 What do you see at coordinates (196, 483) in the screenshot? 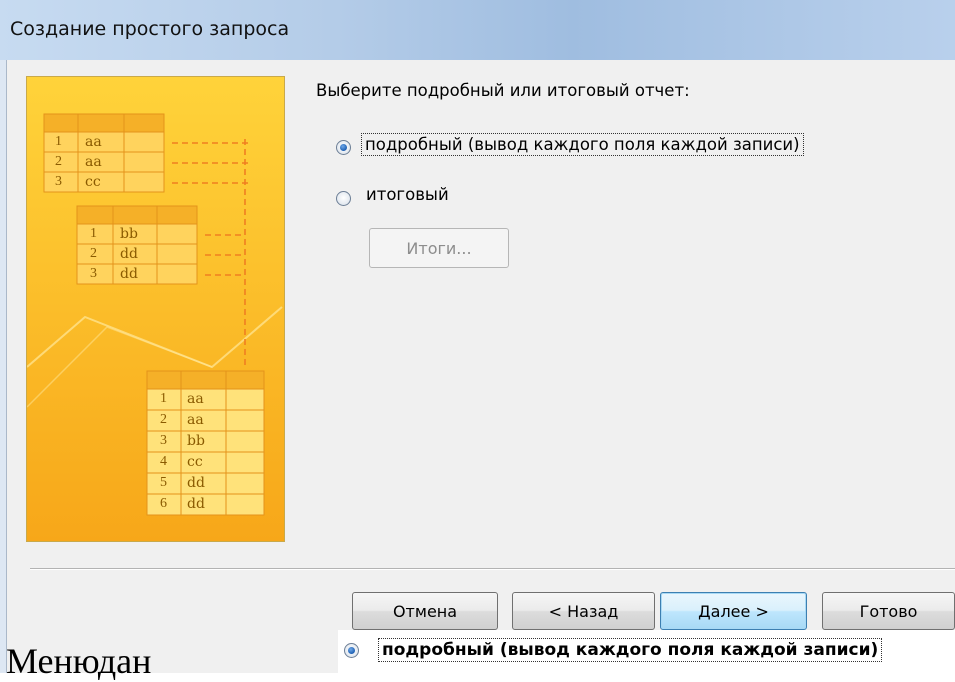
I see `table-3-row-5-val: dd` at bounding box center [196, 483].